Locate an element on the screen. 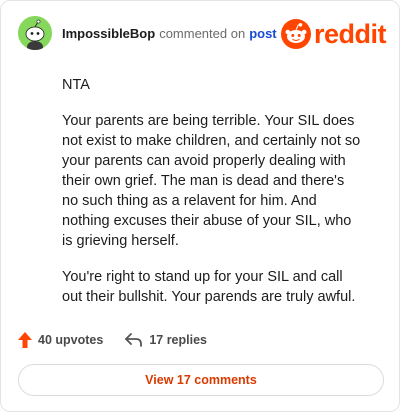 The width and height of the screenshot is (400, 412). upvote-button: 40 upvotes is located at coordinates (60, 340).